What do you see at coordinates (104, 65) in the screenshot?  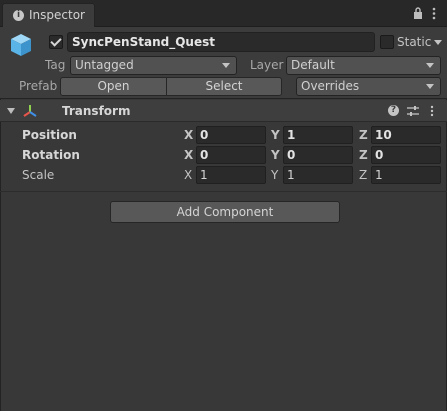 I see `tag-value: Untagged` at bounding box center [104, 65].